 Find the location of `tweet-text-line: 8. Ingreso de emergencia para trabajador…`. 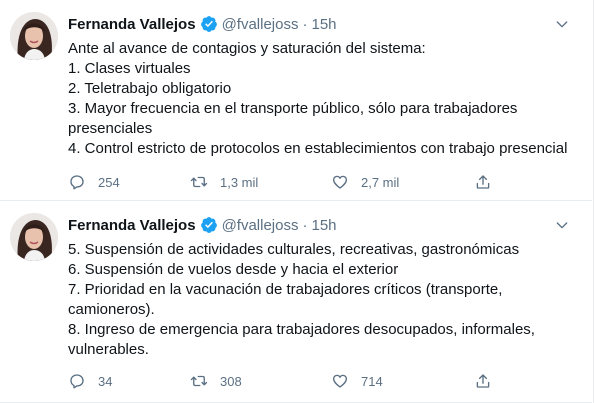

tweet-text-line: 8. Ingreso de emergencia para trabajador… is located at coordinates (301, 329).